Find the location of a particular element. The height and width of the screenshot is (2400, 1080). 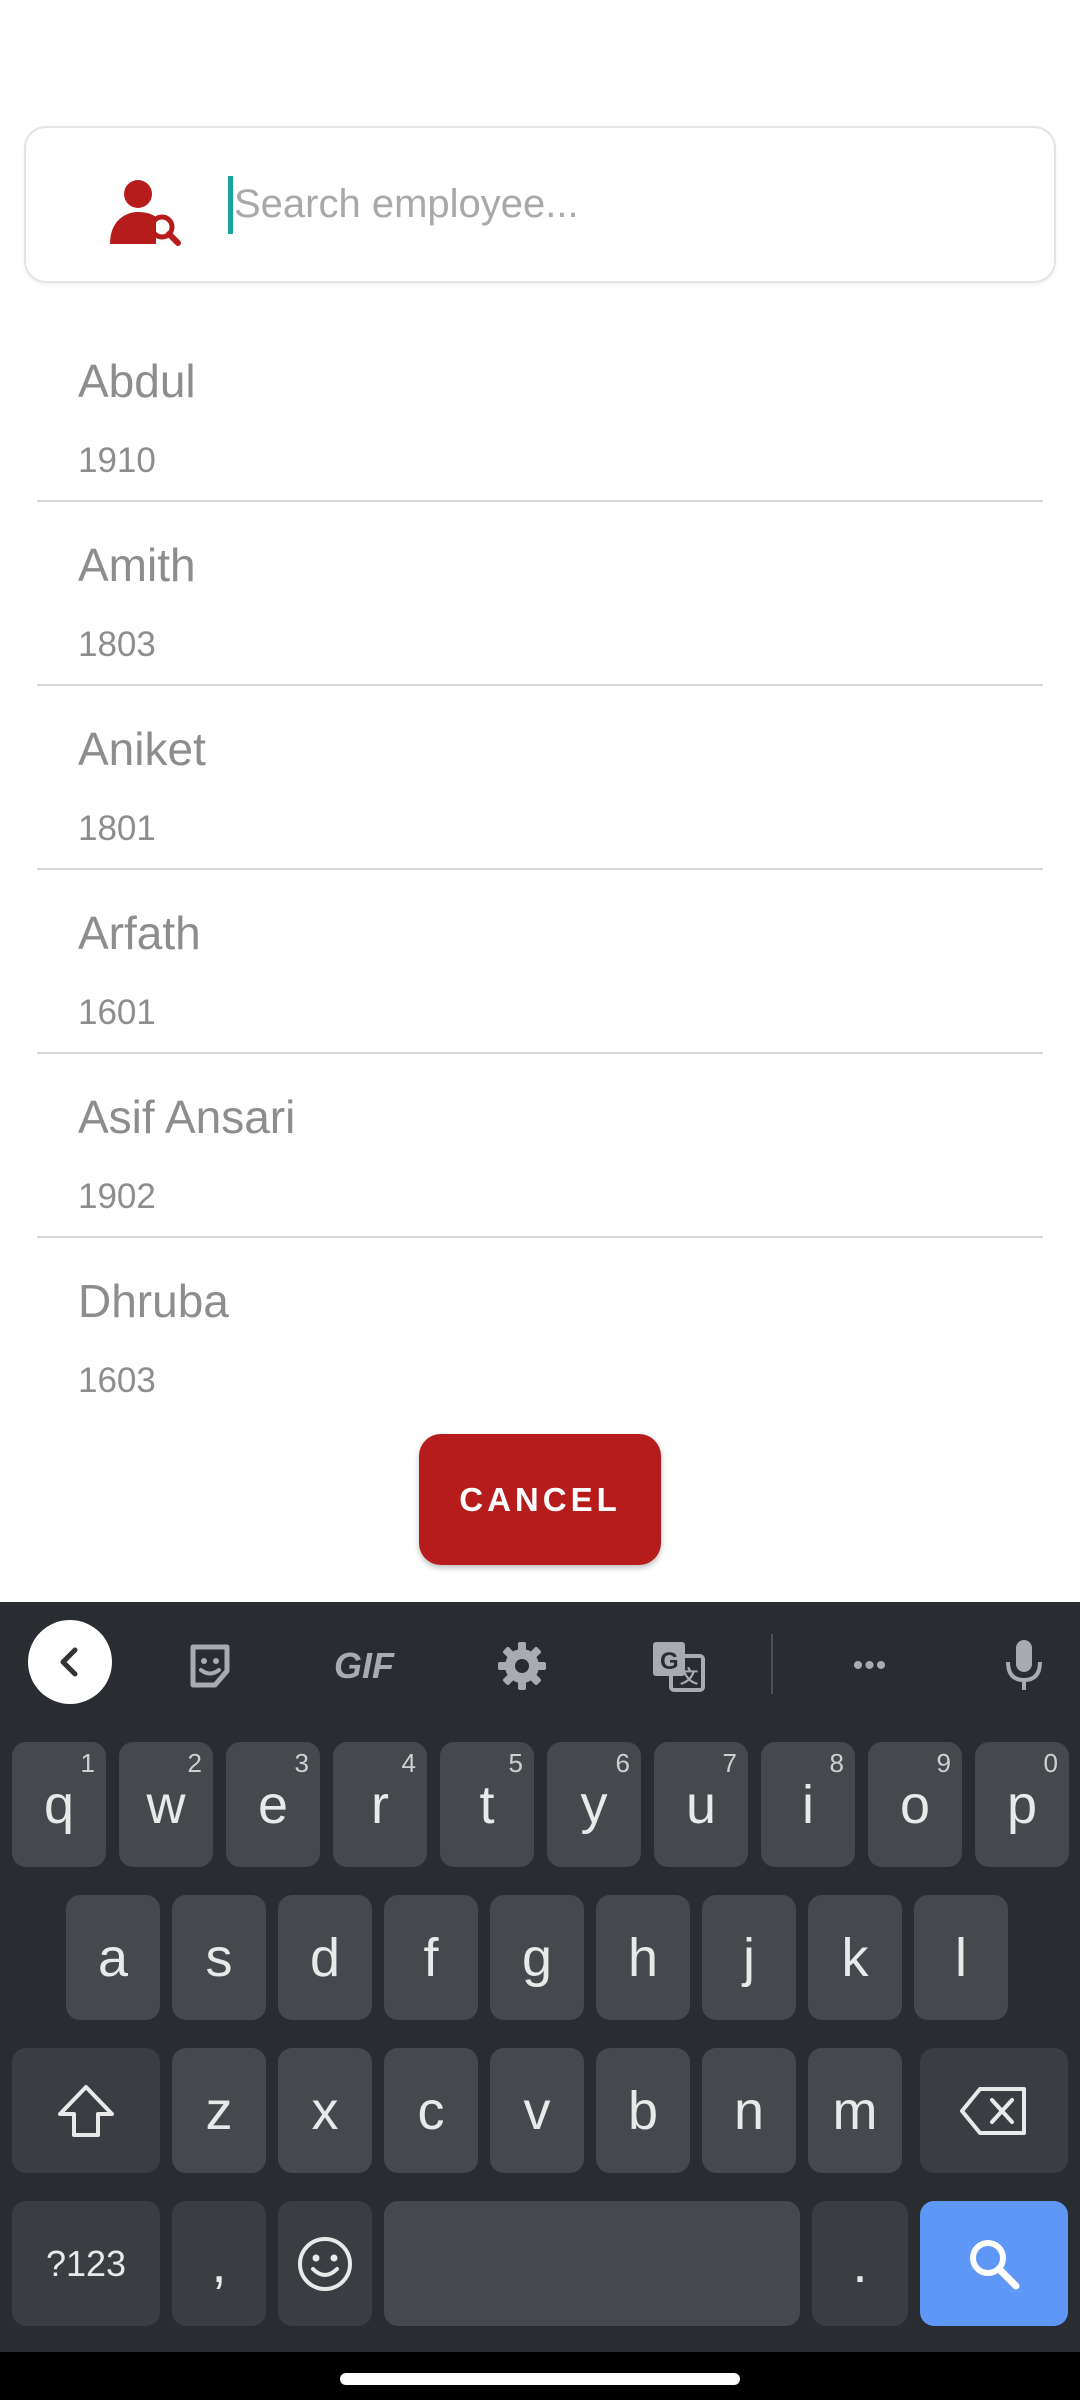

cancel-button: CANCEL is located at coordinates (540, 1499).